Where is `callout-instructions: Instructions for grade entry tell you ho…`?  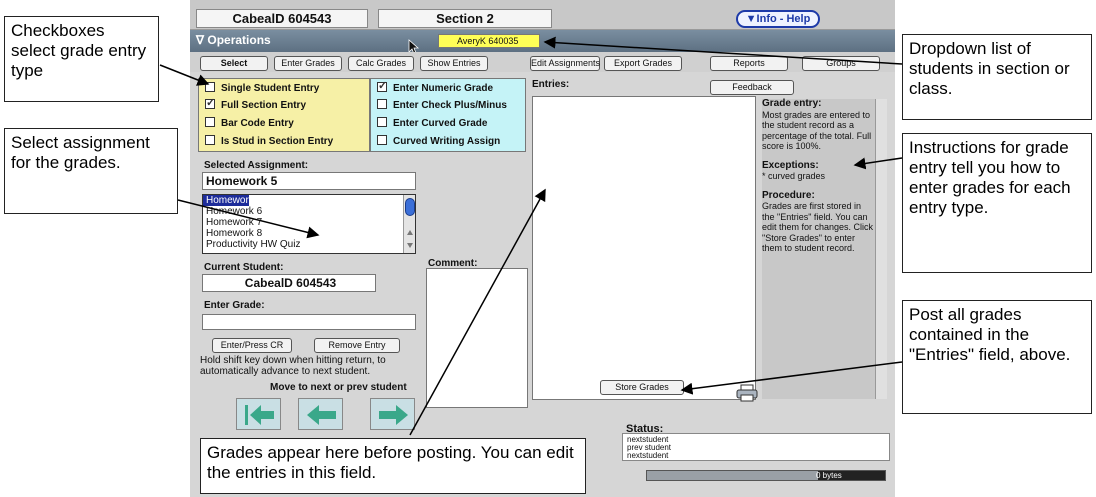
callout-instructions: Instructions for grade entry tell you ho… is located at coordinates (997, 203).